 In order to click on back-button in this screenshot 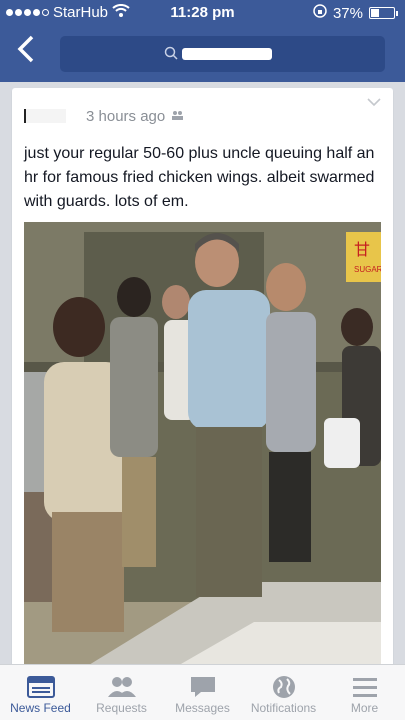, I will do `click(26, 54)`.